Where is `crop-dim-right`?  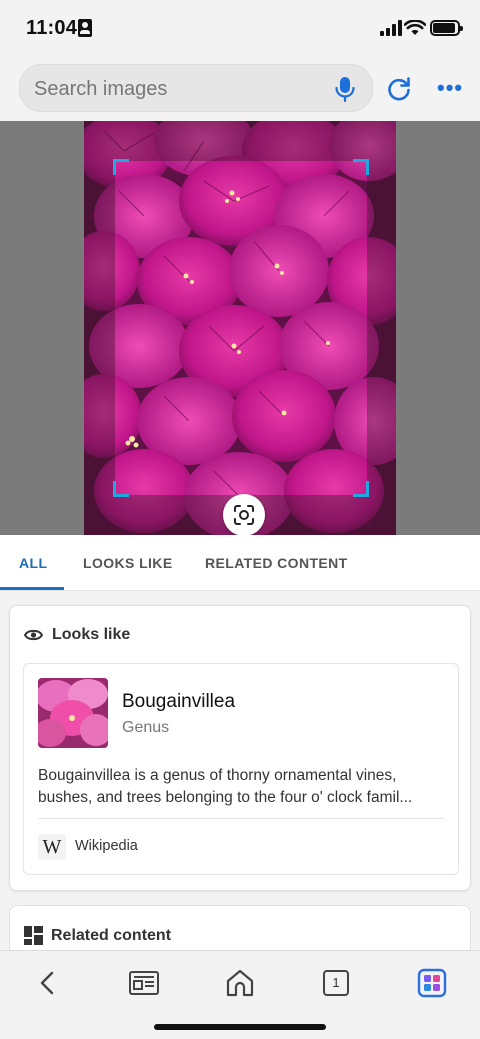
crop-dim-right is located at coordinates (381, 328).